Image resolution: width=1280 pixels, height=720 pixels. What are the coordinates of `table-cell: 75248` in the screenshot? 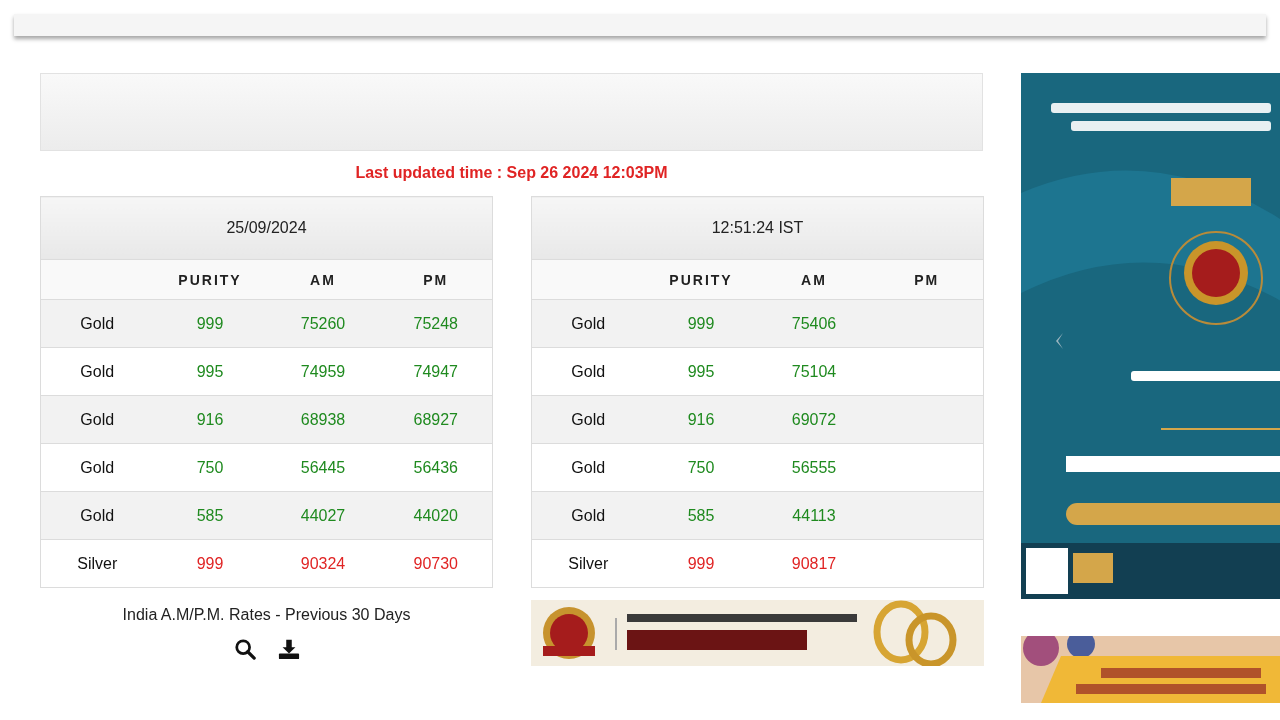 It's located at (436, 323).